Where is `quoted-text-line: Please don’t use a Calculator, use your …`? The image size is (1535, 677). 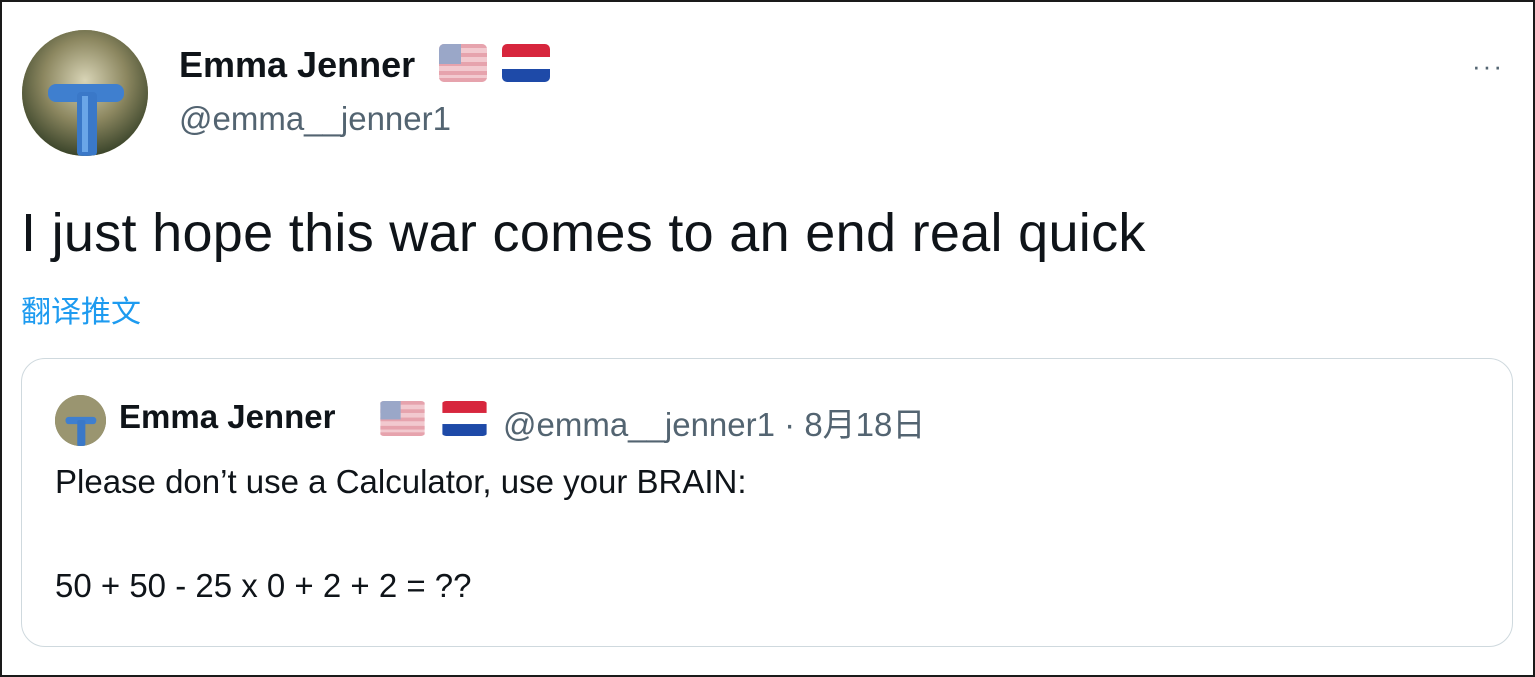
quoted-text-line: Please don’t use a Calculator, use your … is located at coordinates (401, 481).